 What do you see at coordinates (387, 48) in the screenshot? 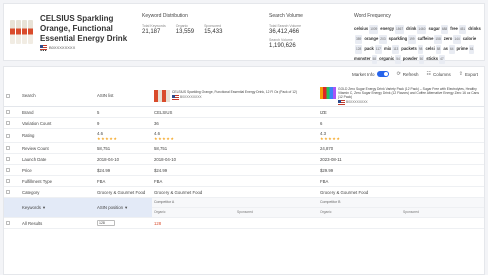
I see `word-frequency-word: mix` at bounding box center [387, 48].